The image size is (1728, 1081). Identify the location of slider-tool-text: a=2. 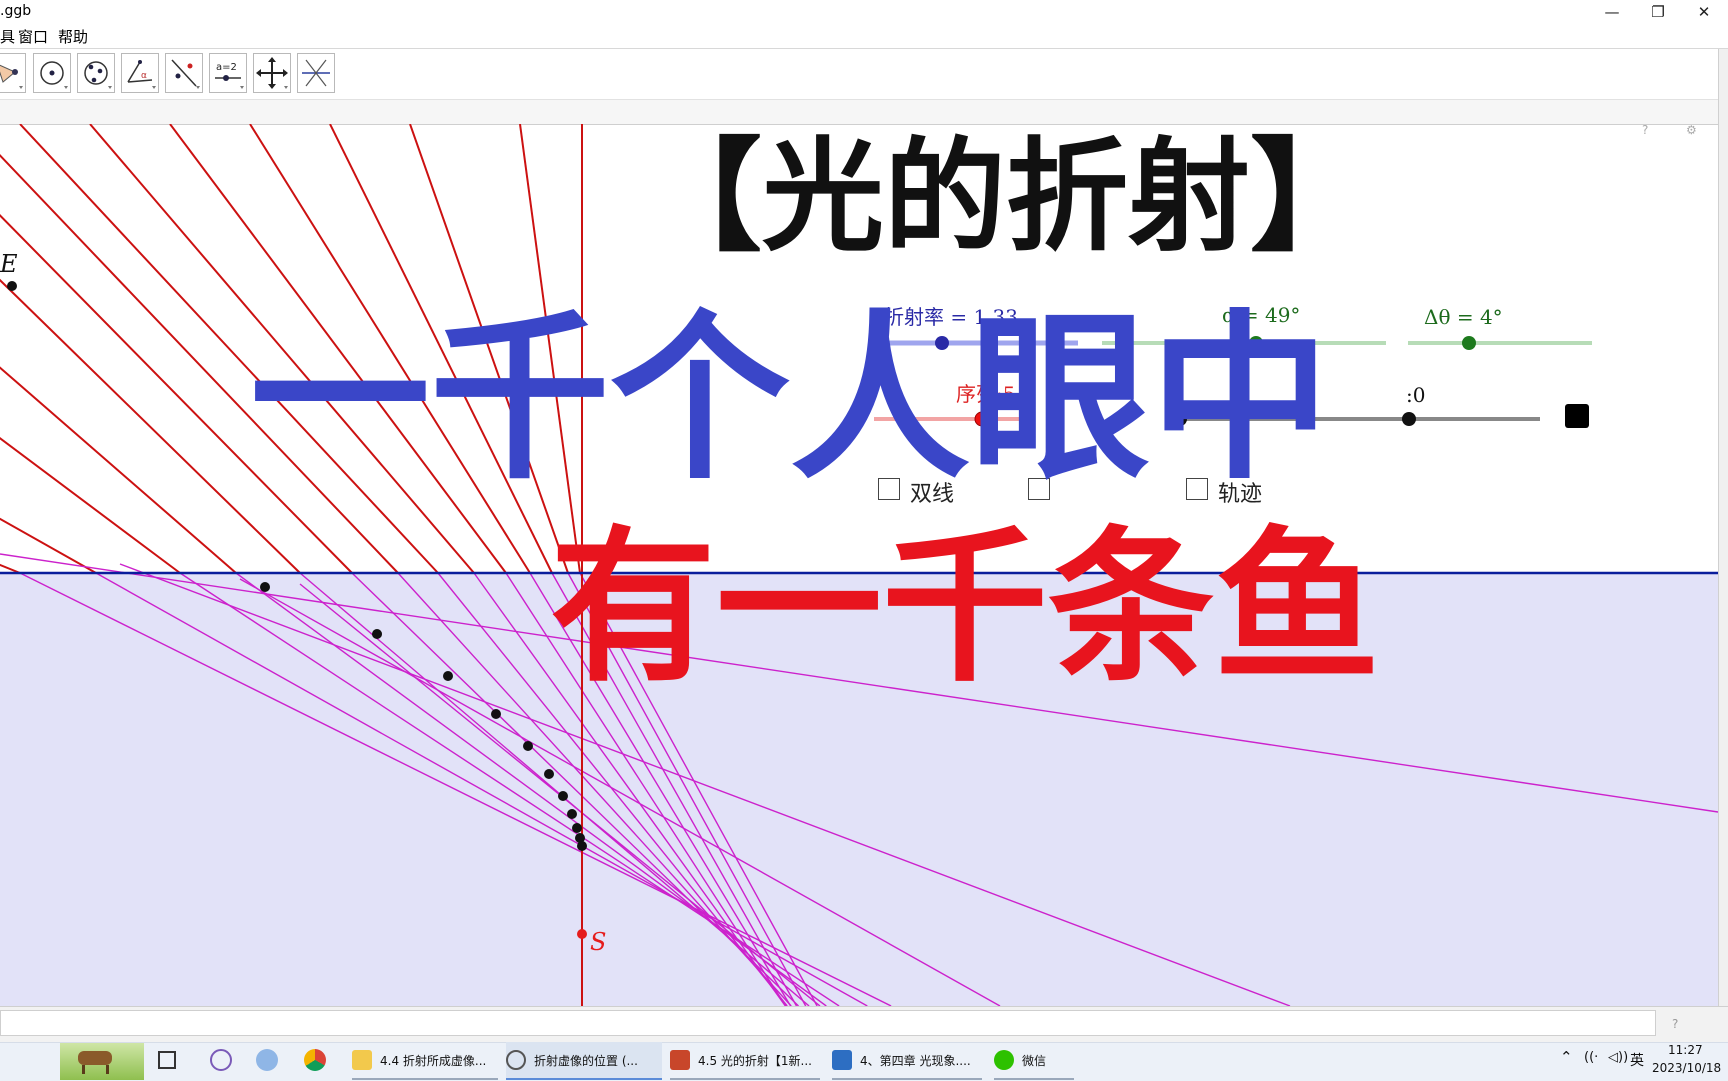
(226, 67).